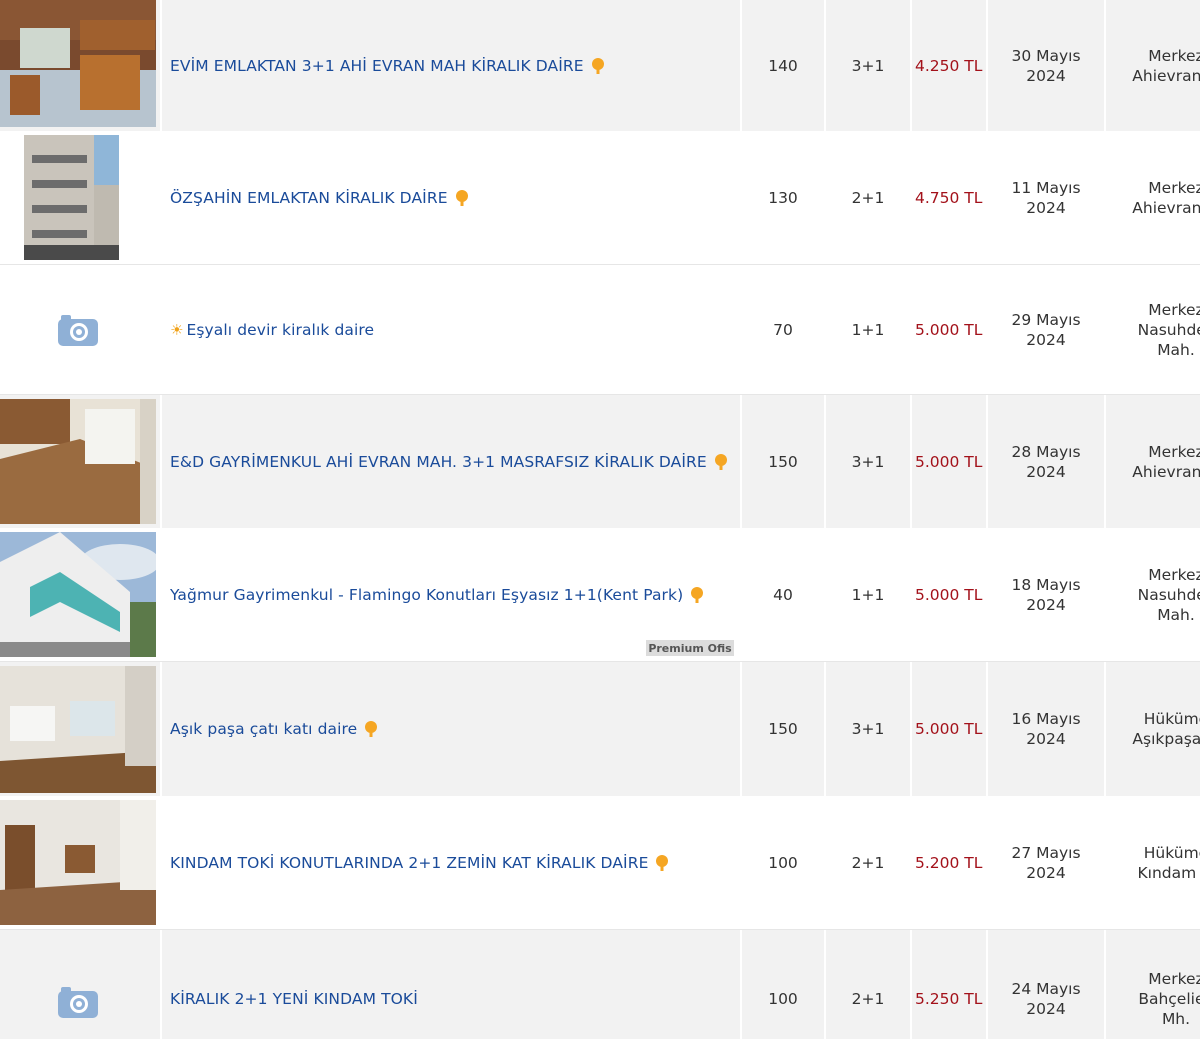 Image resolution: width=1200 pixels, height=1039 pixels. What do you see at coordinates (280, 330) in the screenshot?
I see `listing-title-link: Eşyalı devir kiralık daire` at bounding box center [280, 330].